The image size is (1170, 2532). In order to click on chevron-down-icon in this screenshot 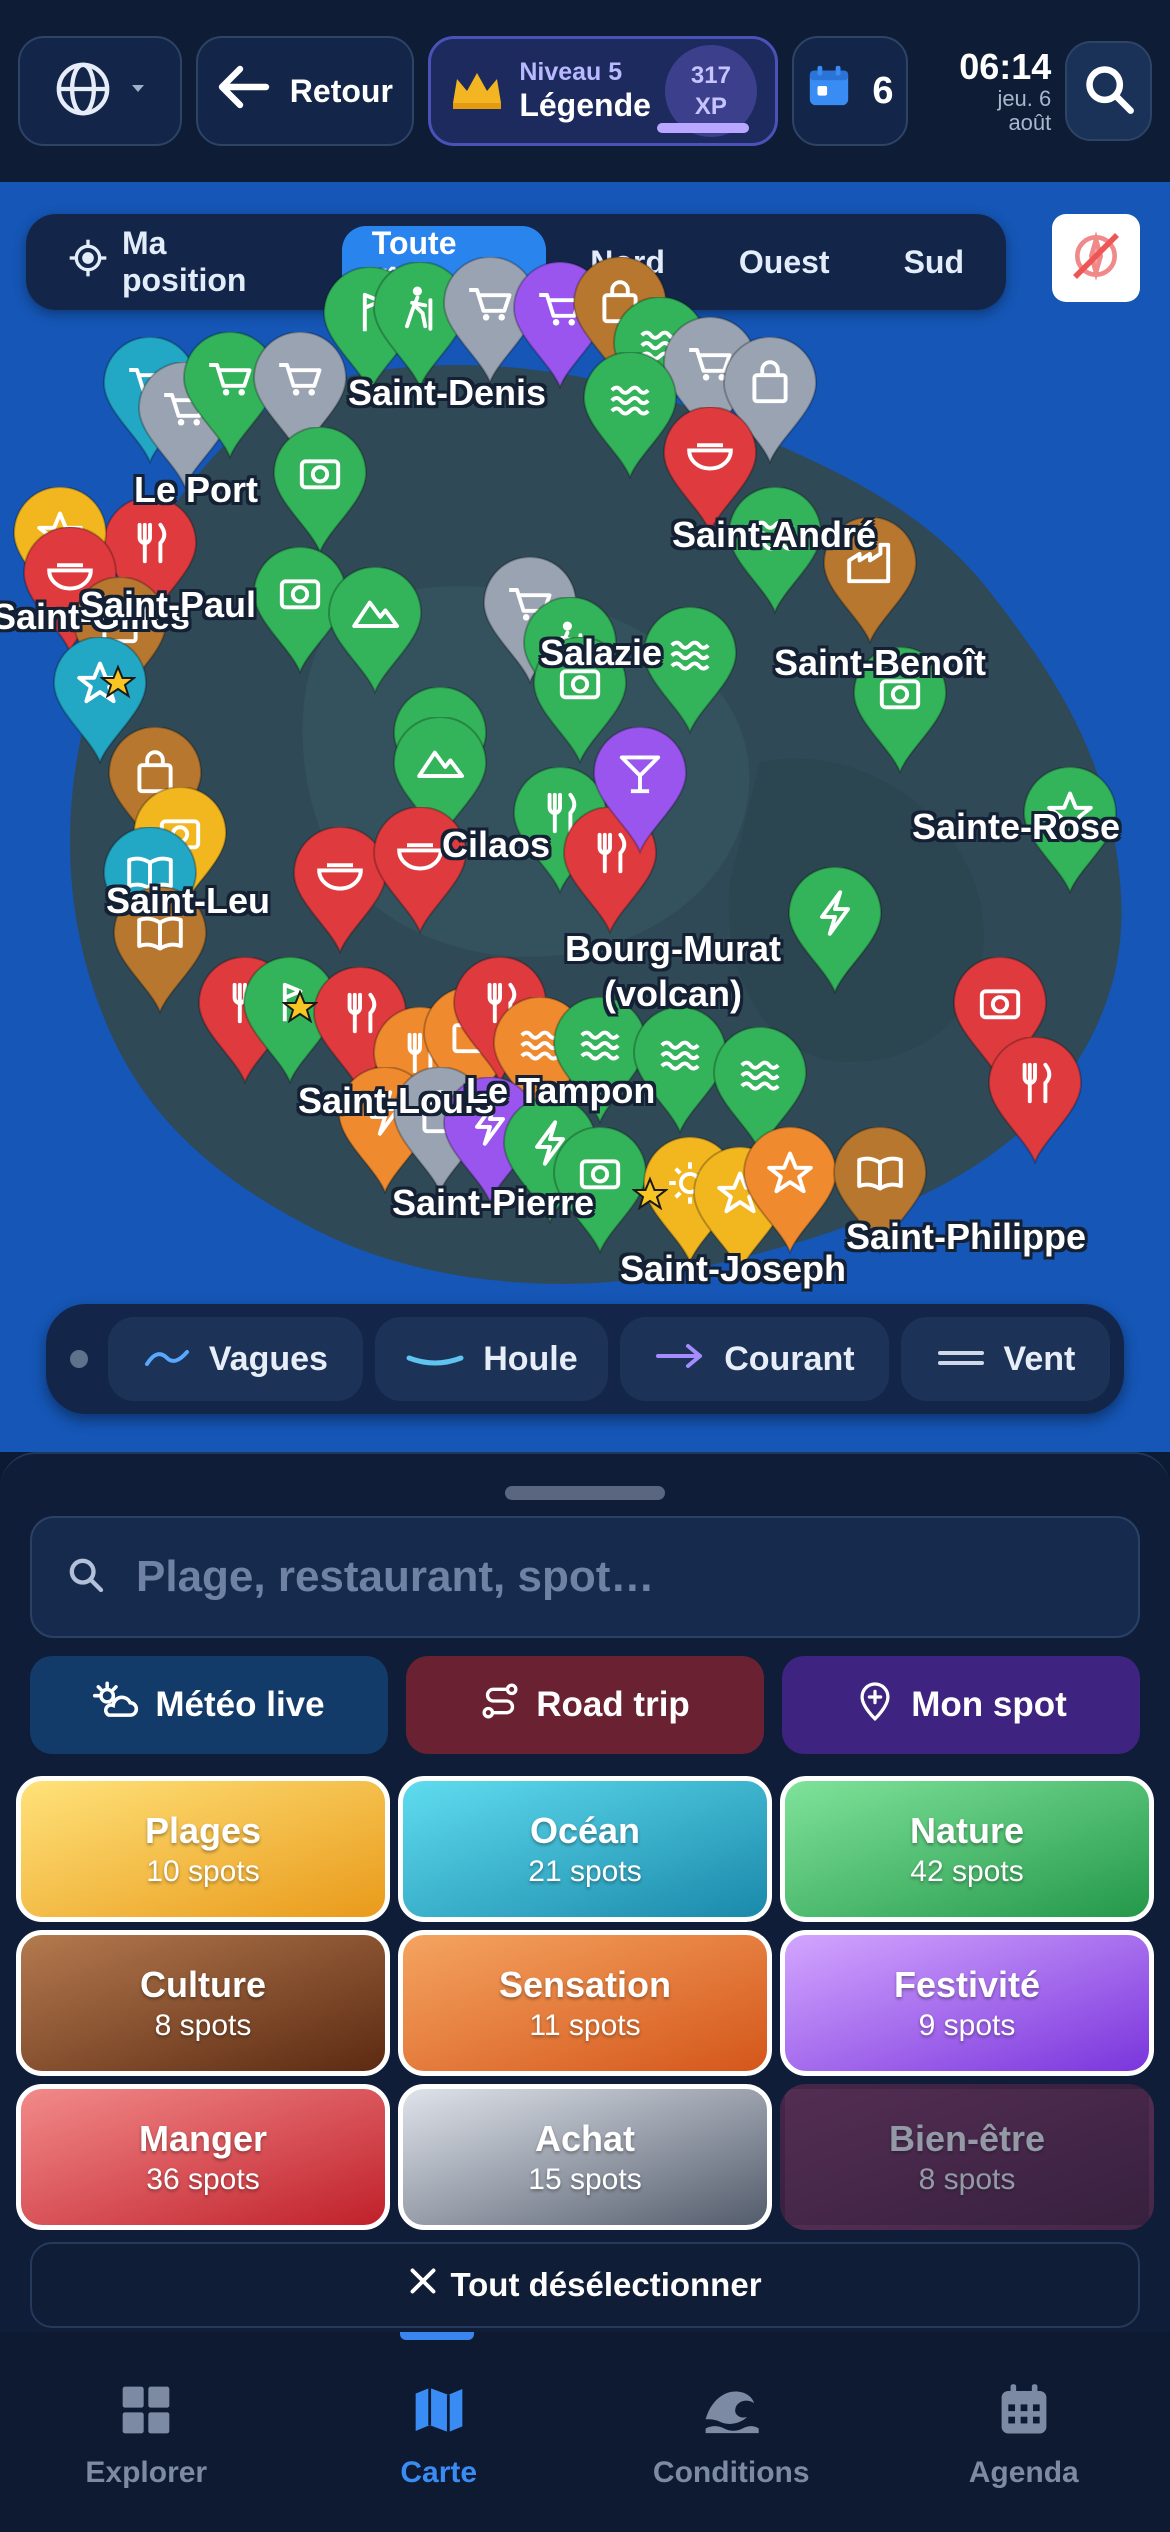, I will do `click(138, 91)`.